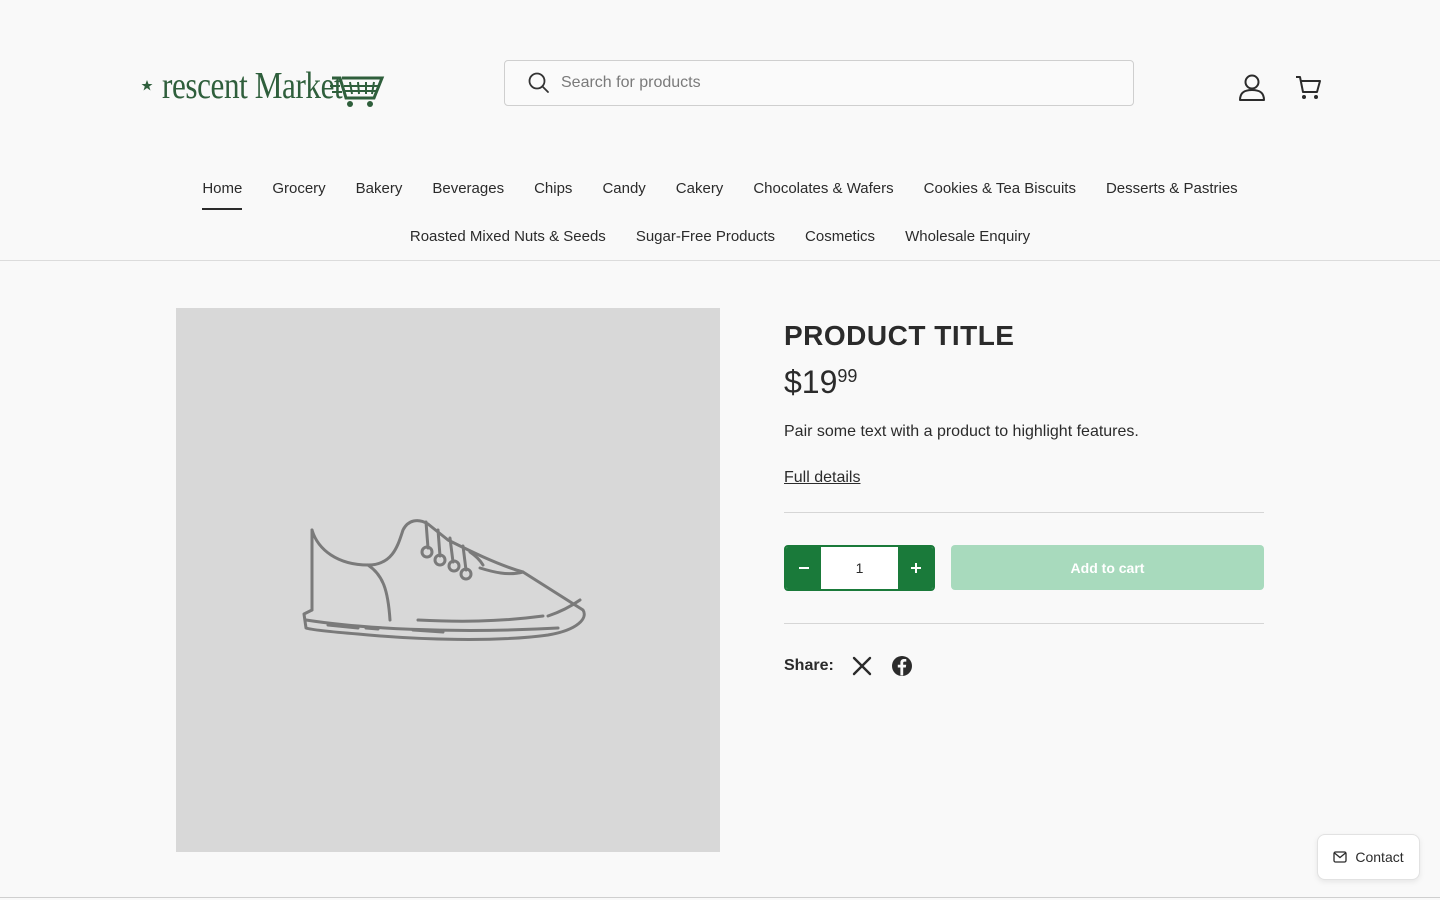 The width and height of the screenshot is (1440, 900). I want to click on price-cents: 99, so click(847, 376).